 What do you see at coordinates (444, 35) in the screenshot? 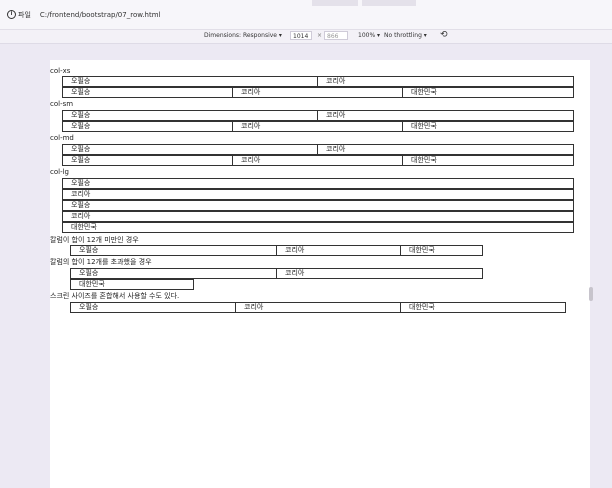
I see `rotate-icon: ⟲` at bounding box center [444, 35].